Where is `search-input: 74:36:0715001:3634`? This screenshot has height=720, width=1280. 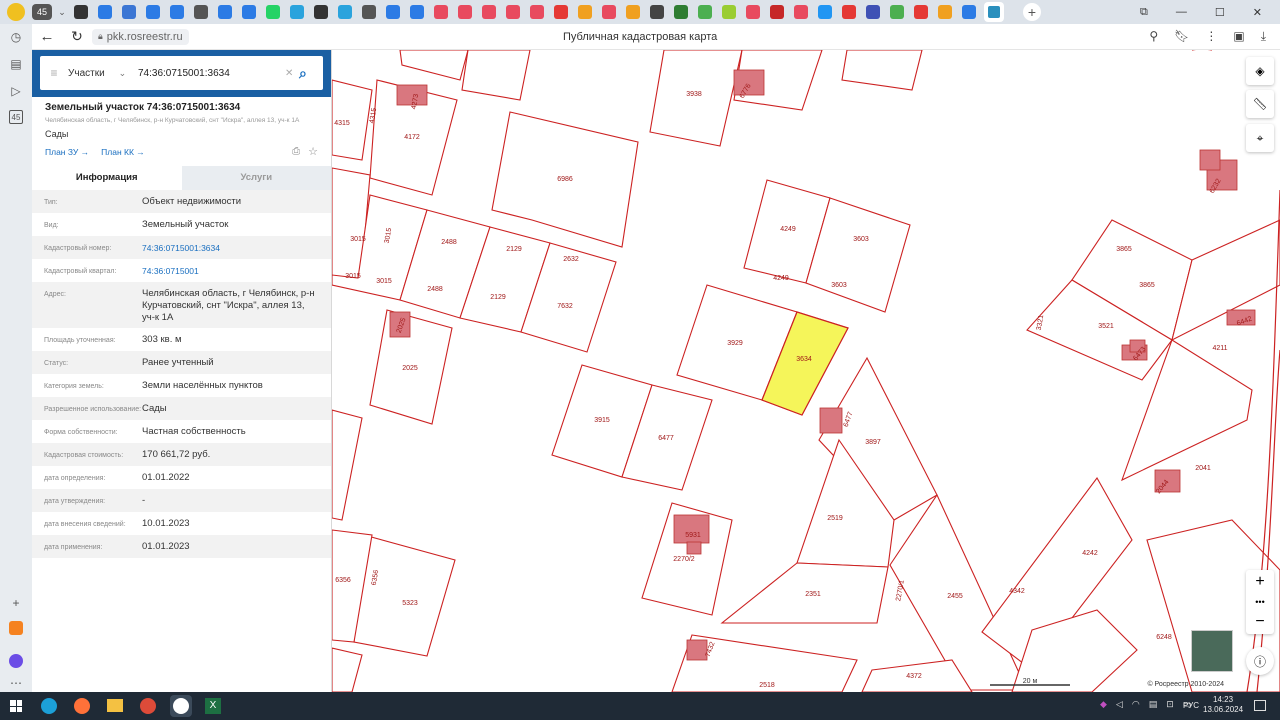
search-input: 74:36:0715001:3634 is located at coordinates (209, 73).